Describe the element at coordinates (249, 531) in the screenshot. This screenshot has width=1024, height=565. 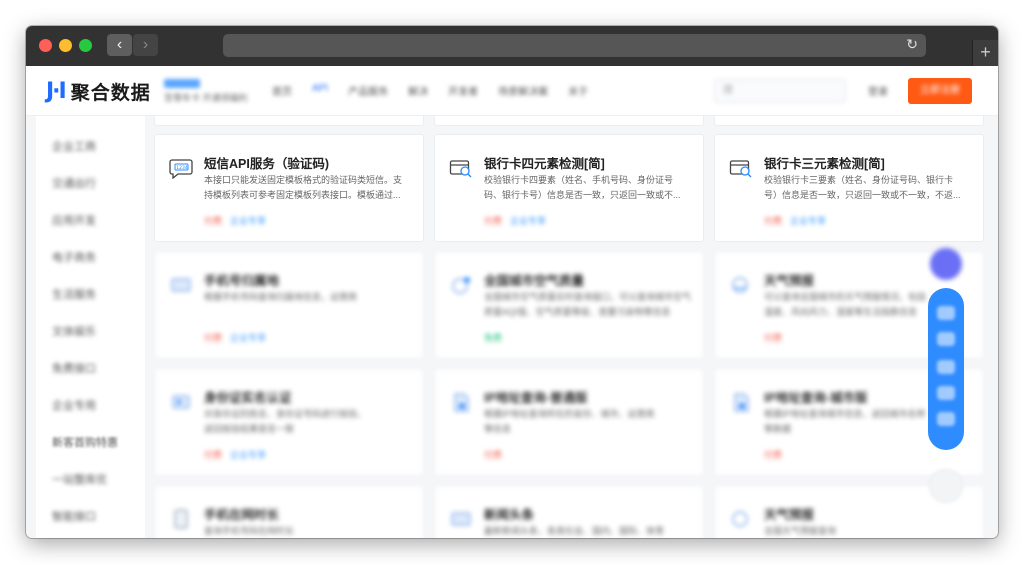
I see `card-description: 查询手机号码在网时长` at that location.